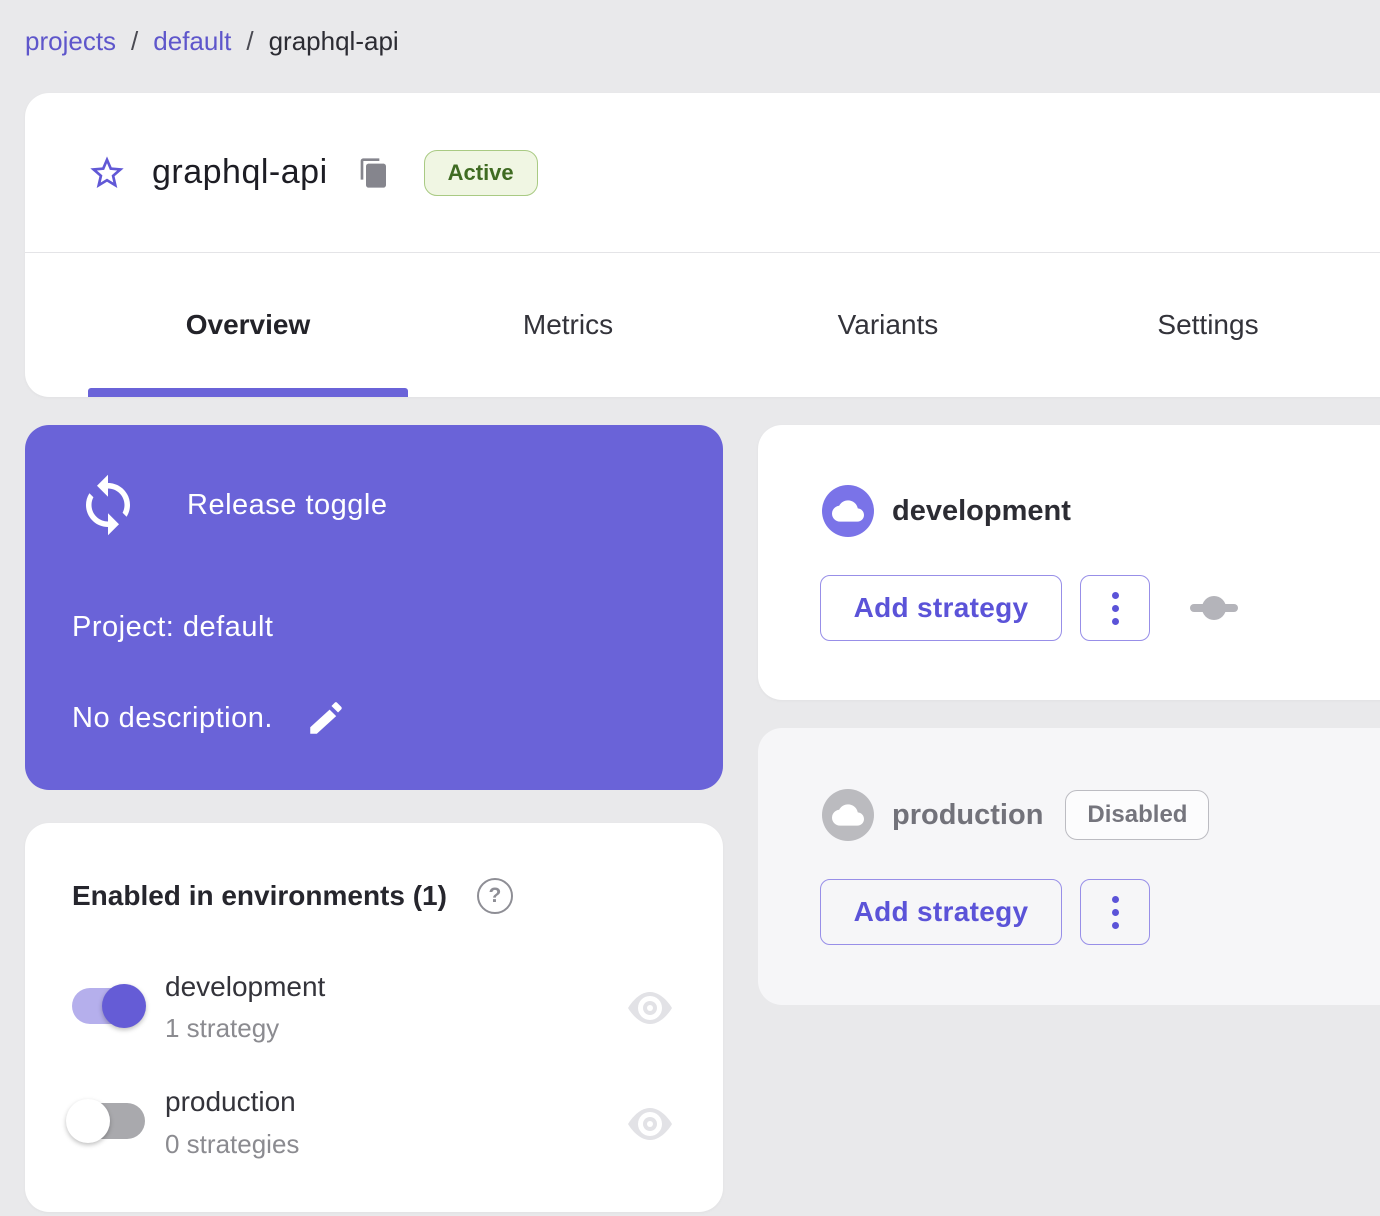 The image size is (1380, 1216). Describe the element at coordinates (70, 41) in the screenshot. I see `breadcrumb-projects-link: projects` at that location.